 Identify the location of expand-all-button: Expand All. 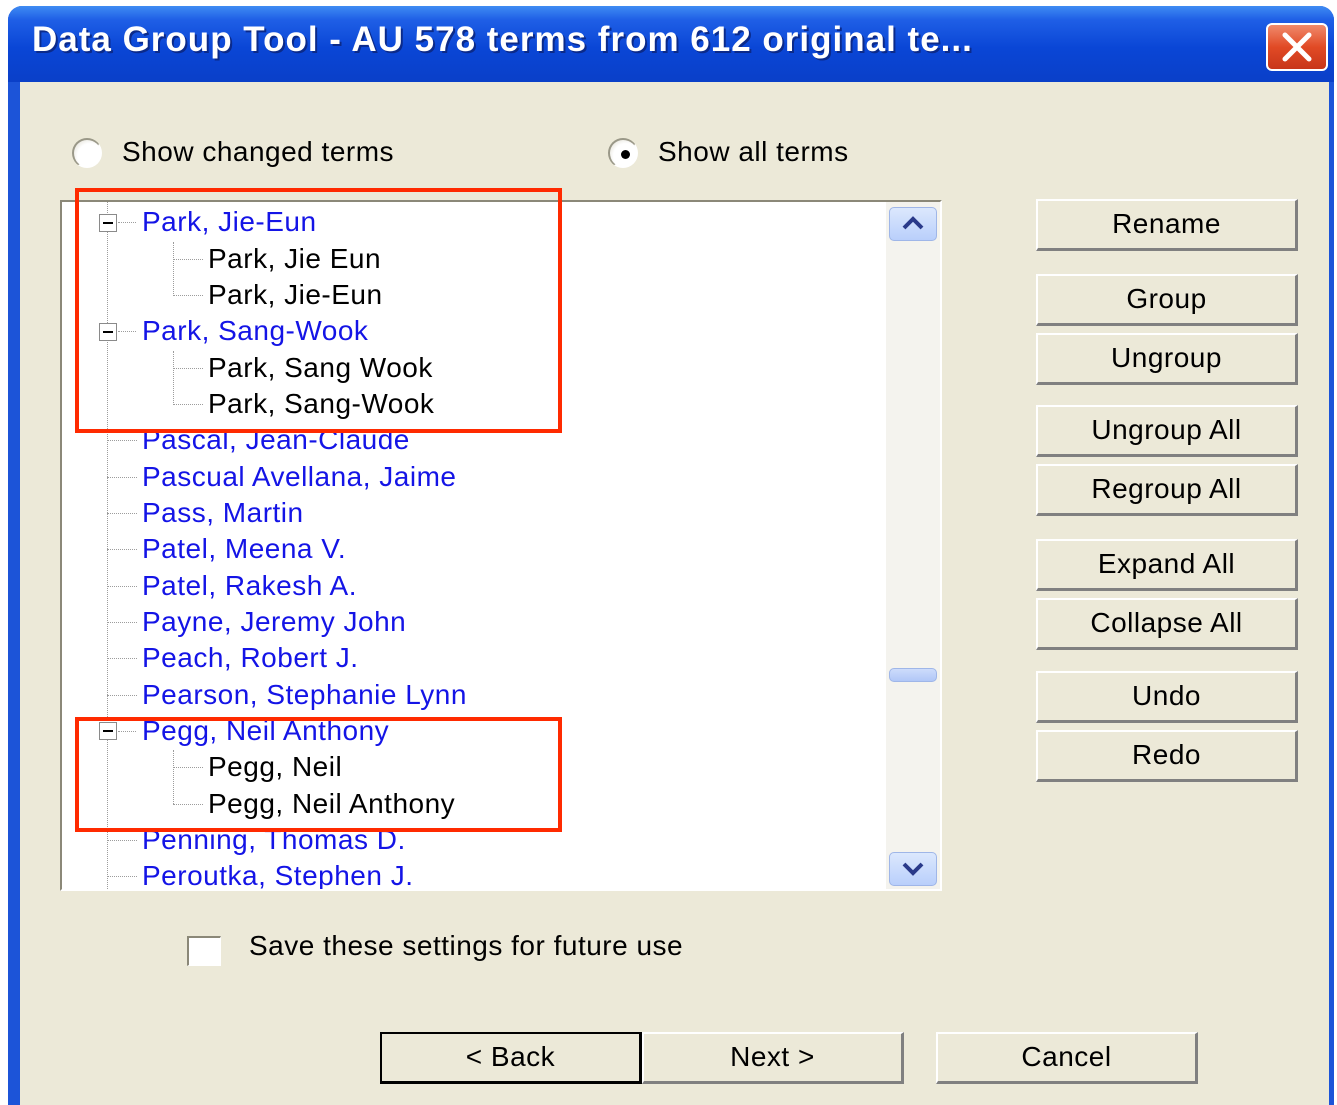
(1167, 565).